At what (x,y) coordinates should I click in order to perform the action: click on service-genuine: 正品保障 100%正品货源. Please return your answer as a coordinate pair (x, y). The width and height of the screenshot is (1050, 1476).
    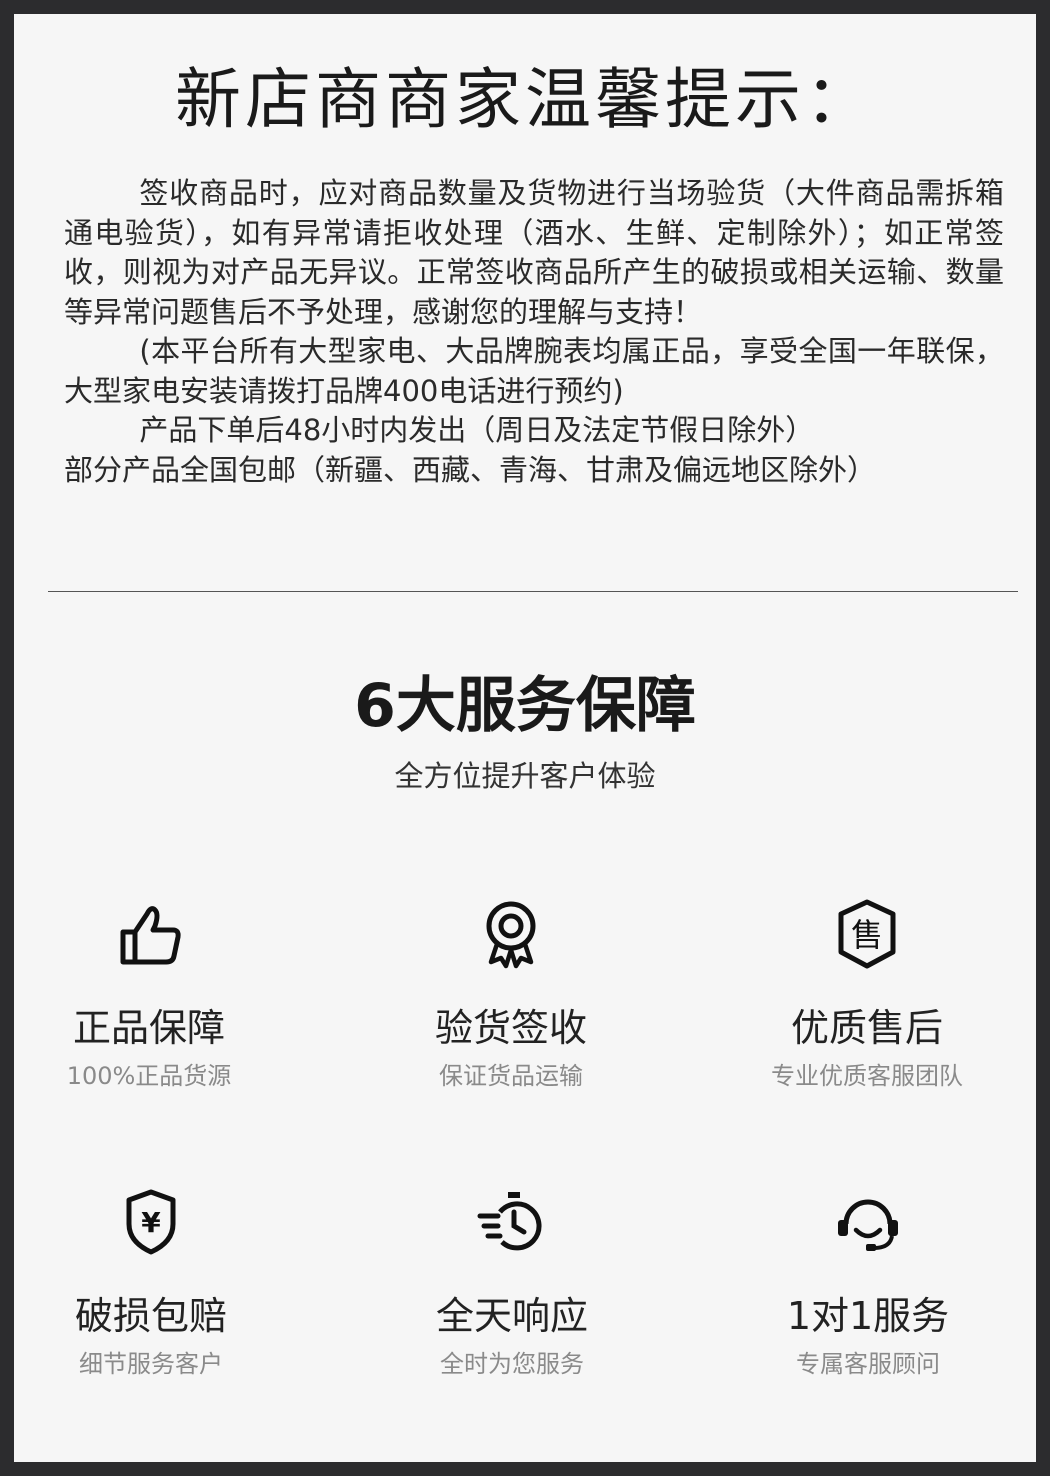
    Looking at the image, I should click on (149, 993).